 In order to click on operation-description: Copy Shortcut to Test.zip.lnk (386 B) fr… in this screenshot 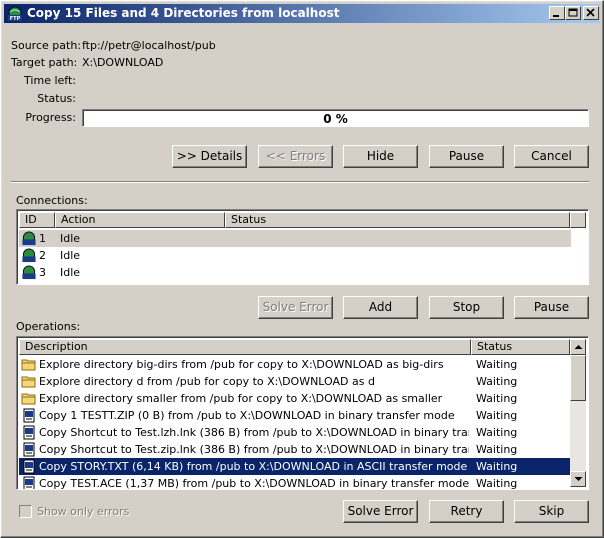, I will do `click(254, 449)`.